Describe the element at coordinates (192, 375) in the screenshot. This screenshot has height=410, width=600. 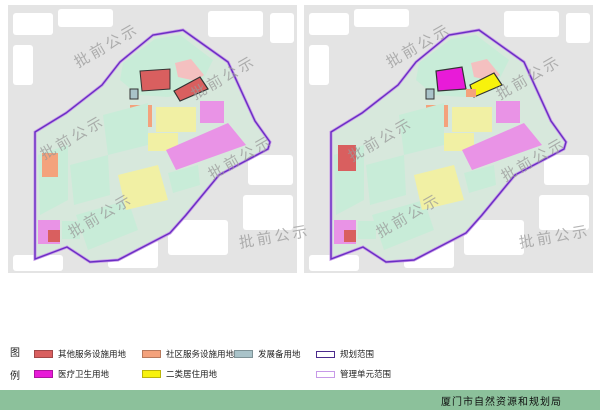
I see `legend-label: 二类居住用地` at that location.